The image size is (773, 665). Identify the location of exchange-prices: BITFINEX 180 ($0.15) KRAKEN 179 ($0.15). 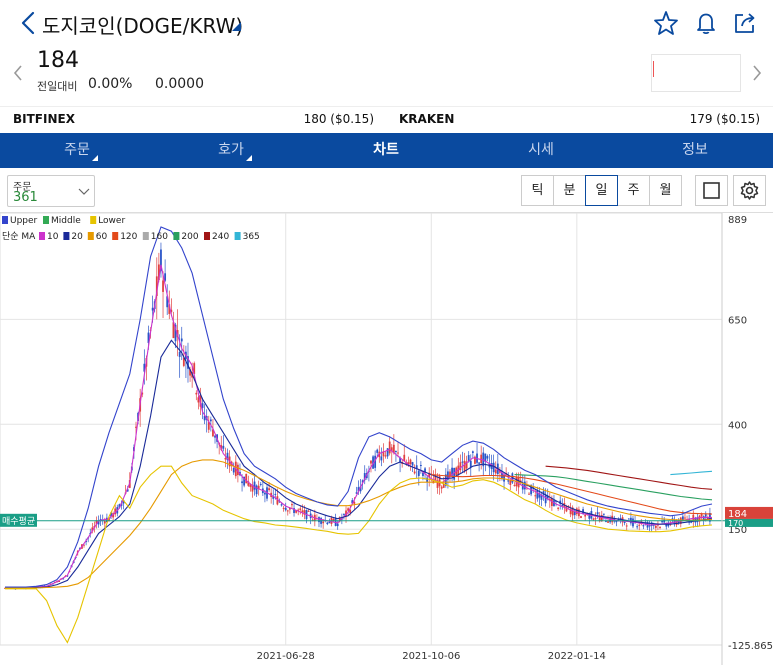
(386, 119).